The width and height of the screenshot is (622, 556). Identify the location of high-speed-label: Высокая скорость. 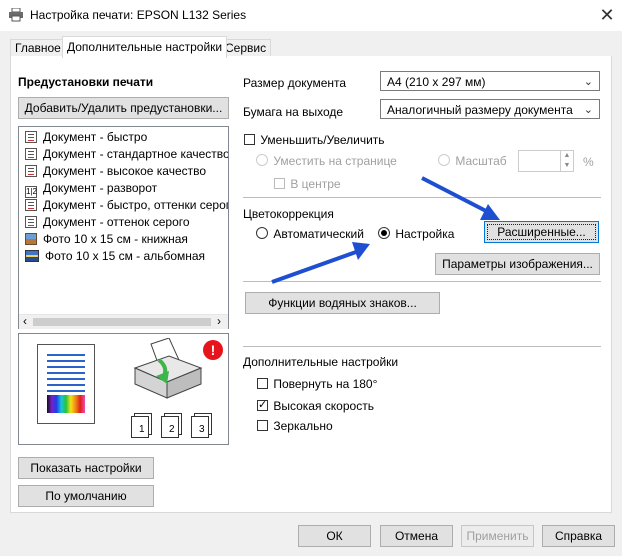
(323, 406).